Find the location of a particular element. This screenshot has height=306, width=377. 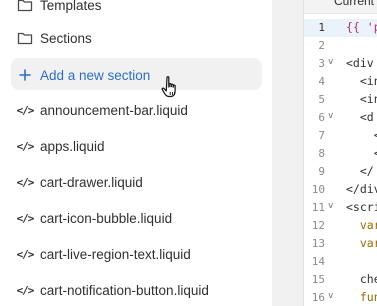

code-line: 2 is located at coordinates (340, 46).